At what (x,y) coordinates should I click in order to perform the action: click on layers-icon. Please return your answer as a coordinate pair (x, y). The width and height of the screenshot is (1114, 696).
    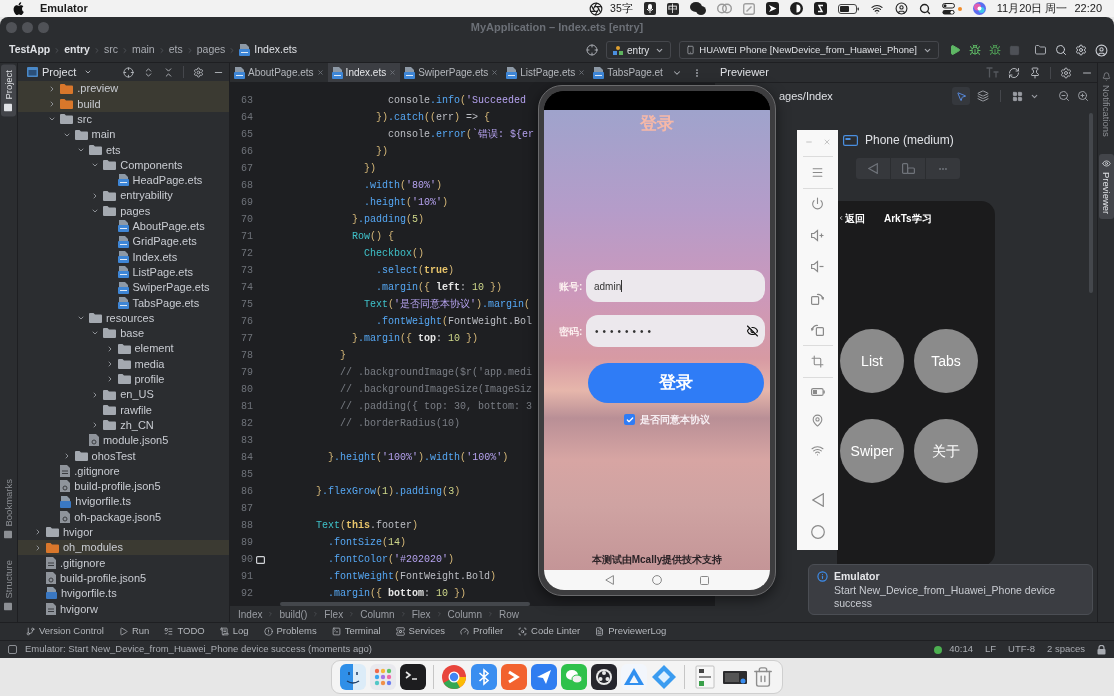
    Looking at the image, I should click on (983, 96).